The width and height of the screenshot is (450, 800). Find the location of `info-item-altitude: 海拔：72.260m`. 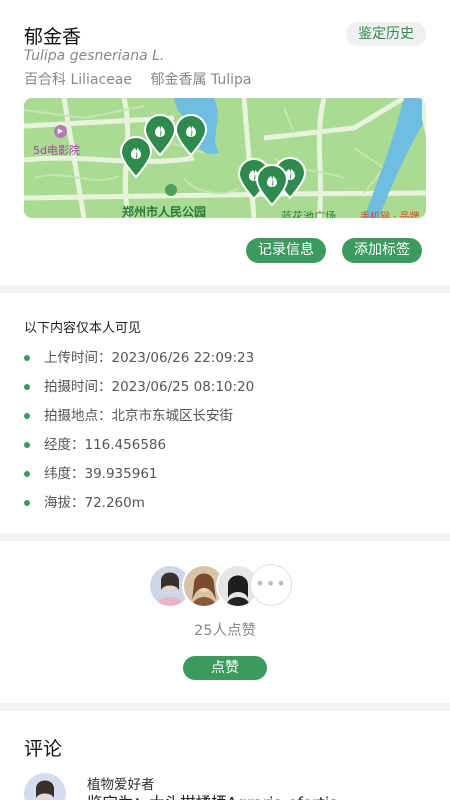

info-item-altitude: 海拔：72.260m is located at coordinates (139, 506).